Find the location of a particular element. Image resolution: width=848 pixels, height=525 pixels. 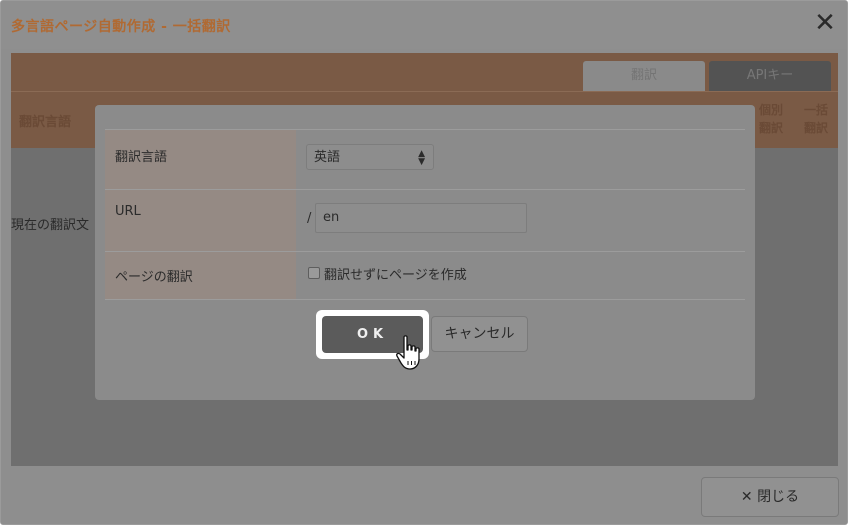

url-input: en is located at coordinates (421, 218).